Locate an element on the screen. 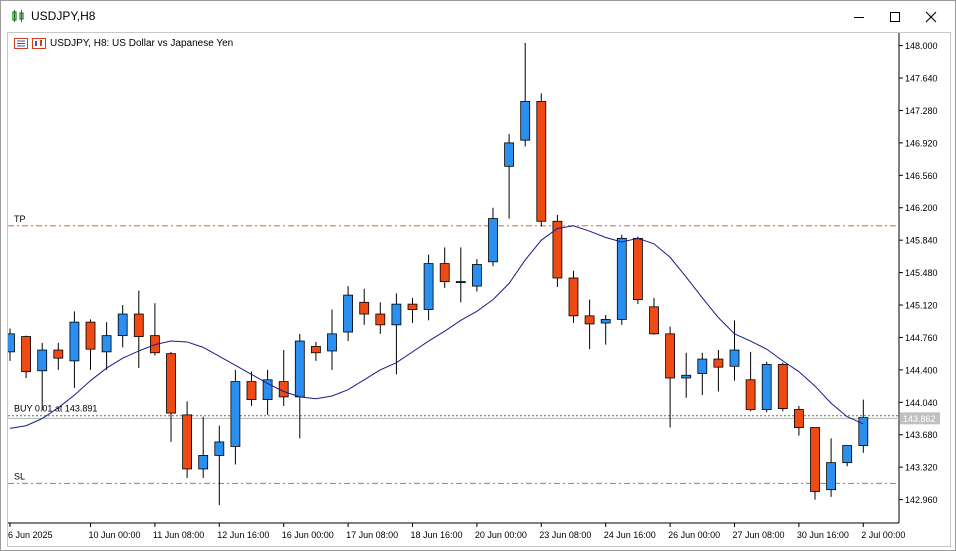 The width and height of the screenshot is (956, 551). window-title: USDJPY,H8 is located at coordinates (63, 16).